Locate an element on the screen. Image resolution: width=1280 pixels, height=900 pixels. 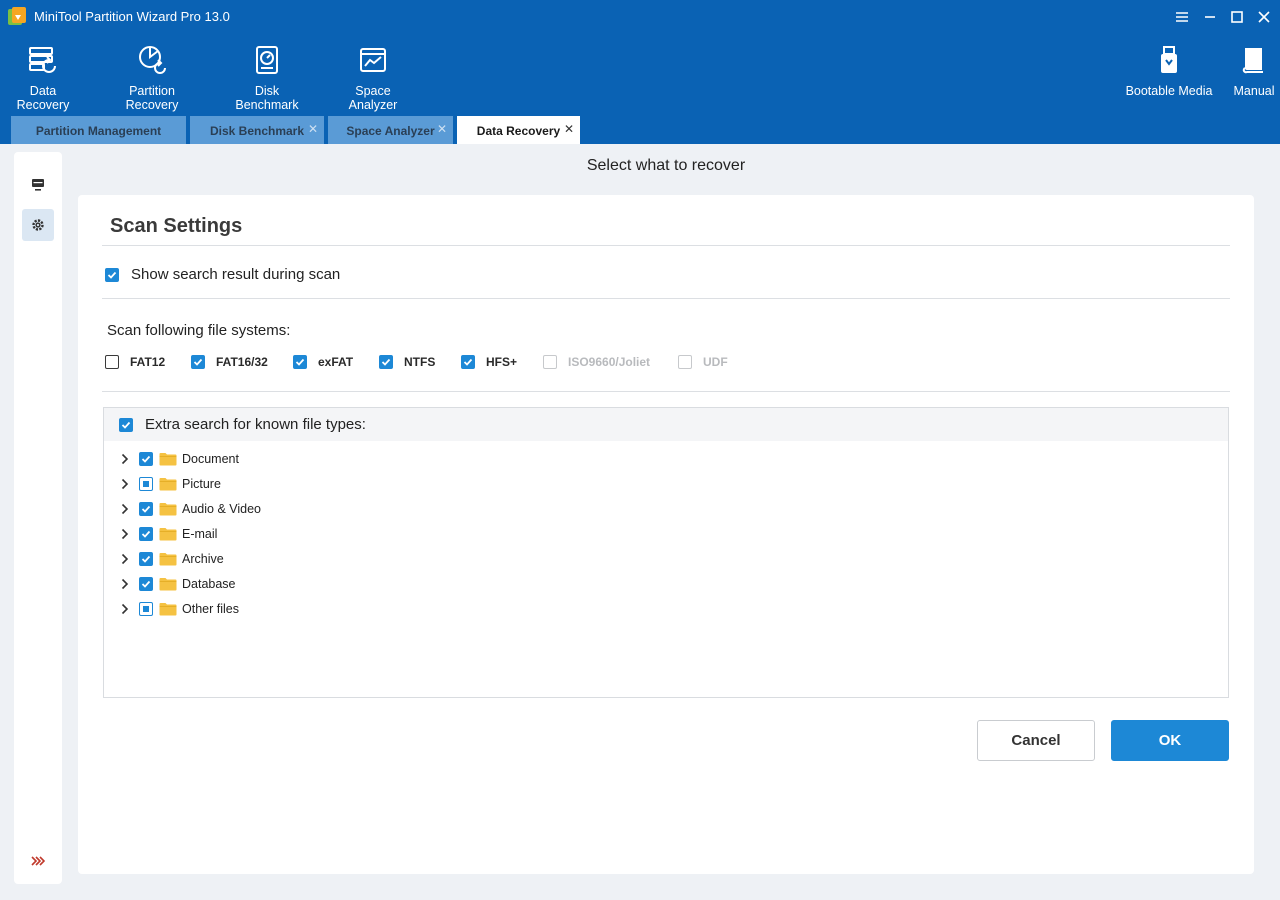
fs-option-hfs-plus: HFS+ is located at coordinates (489, 362).